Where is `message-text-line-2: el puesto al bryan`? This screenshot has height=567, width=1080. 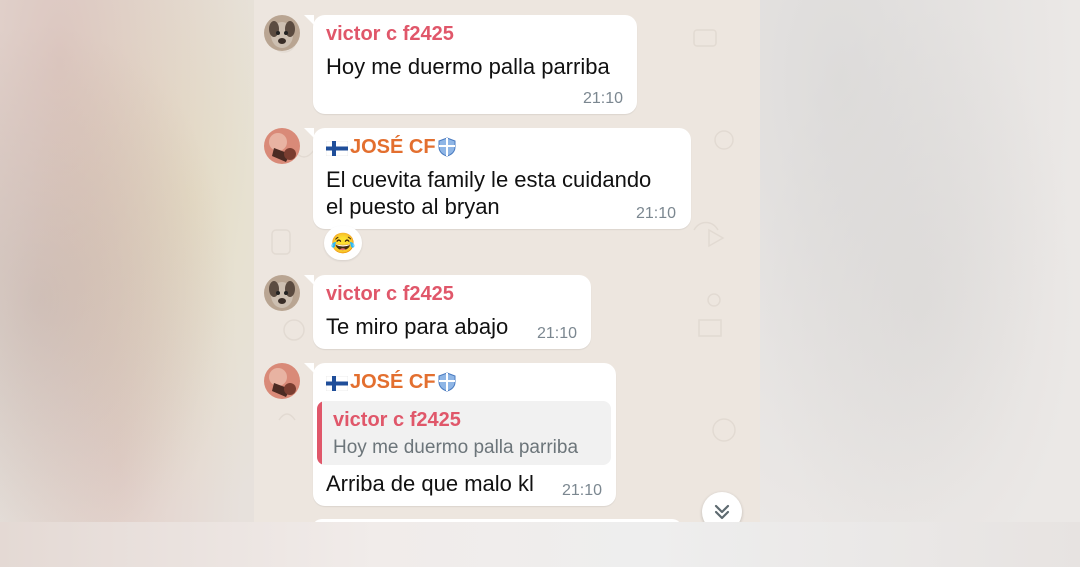 message-text-line-2: el puesto al bryan is located at coordinates (413, 206).